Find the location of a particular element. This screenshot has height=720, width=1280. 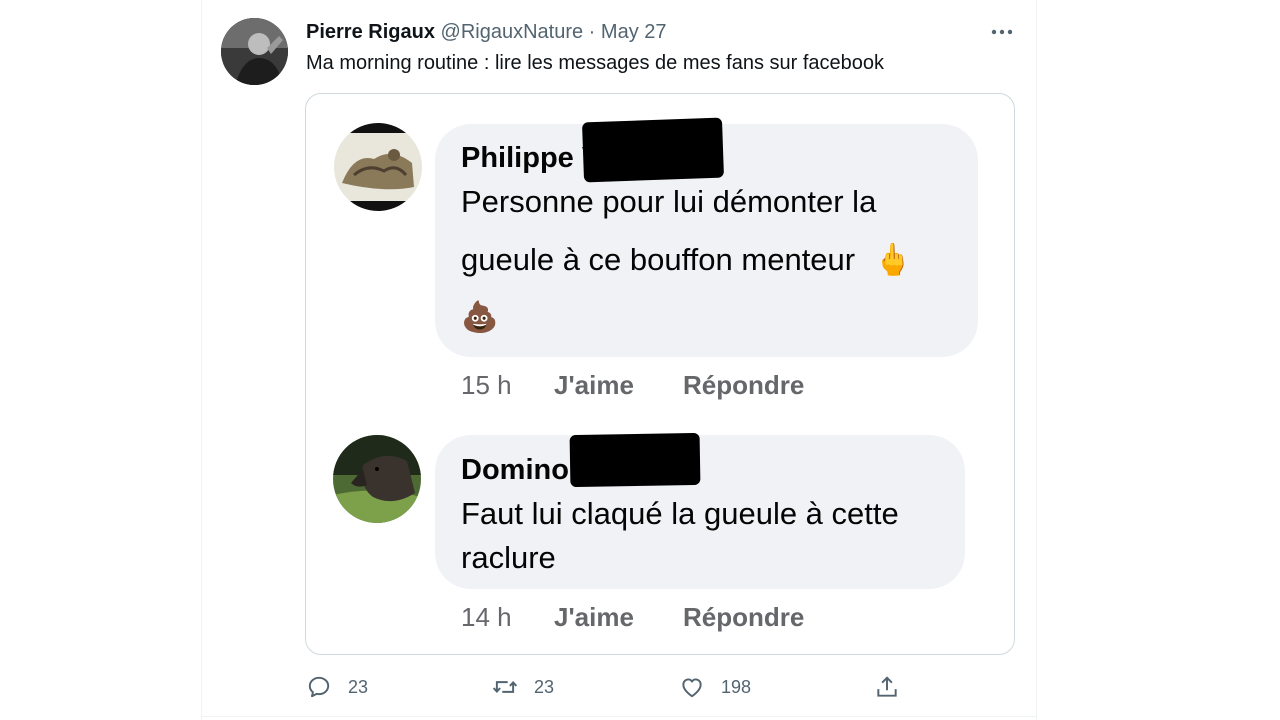

author-photo is located at coordinates (254, 51).